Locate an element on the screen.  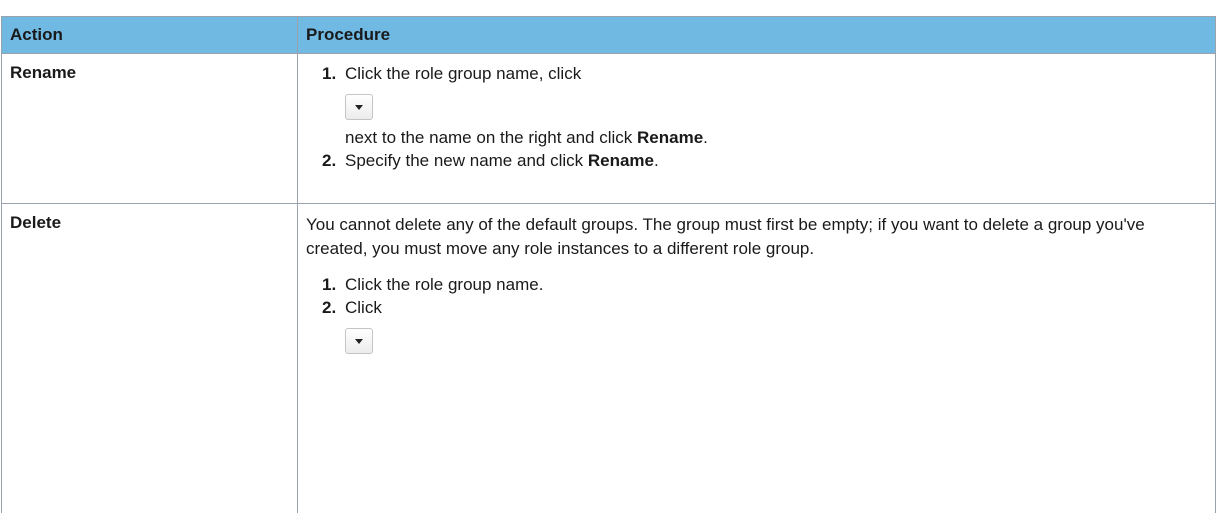
header-action: Action is located at coordinates (150, 35).